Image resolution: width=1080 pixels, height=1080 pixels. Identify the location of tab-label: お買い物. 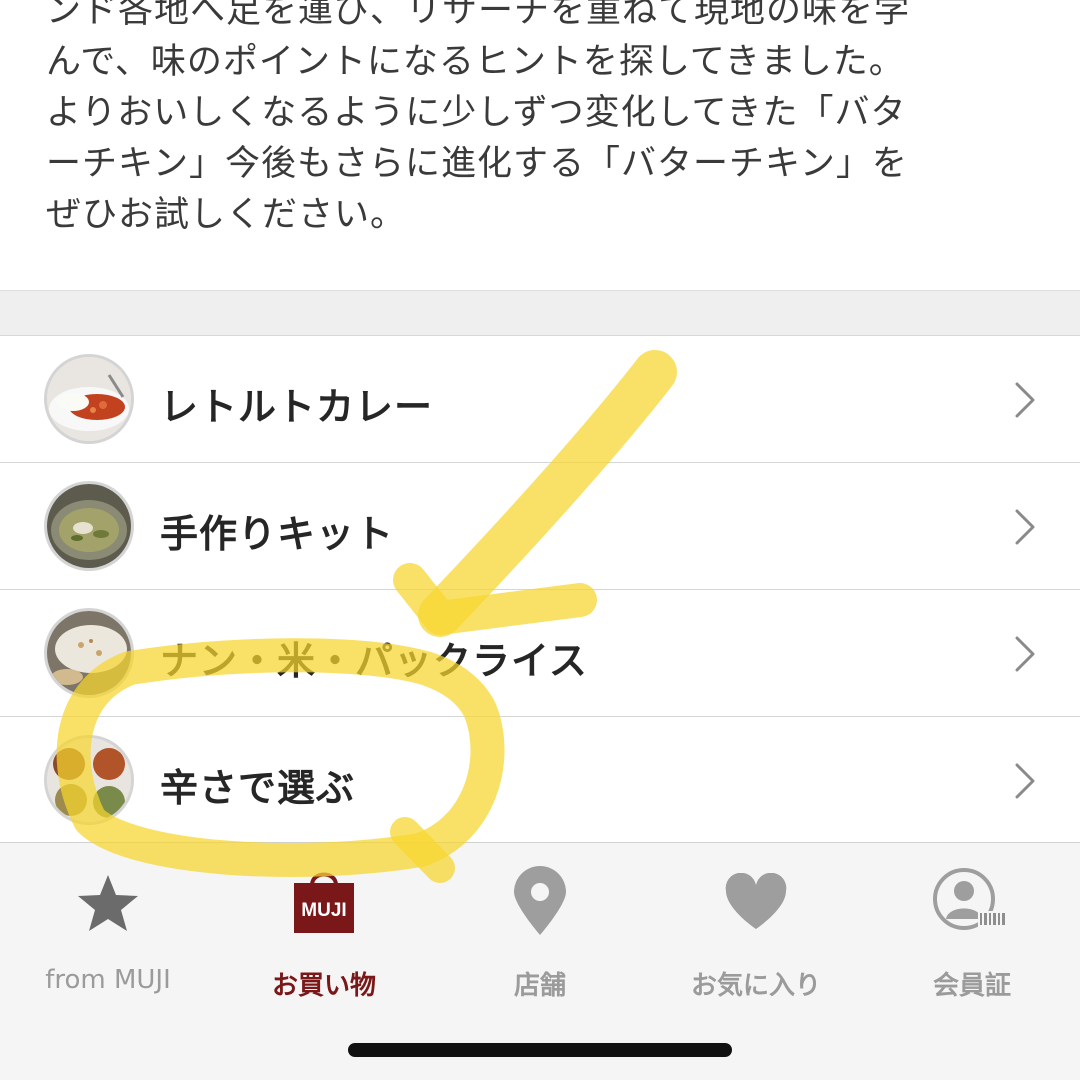
(323, 986).